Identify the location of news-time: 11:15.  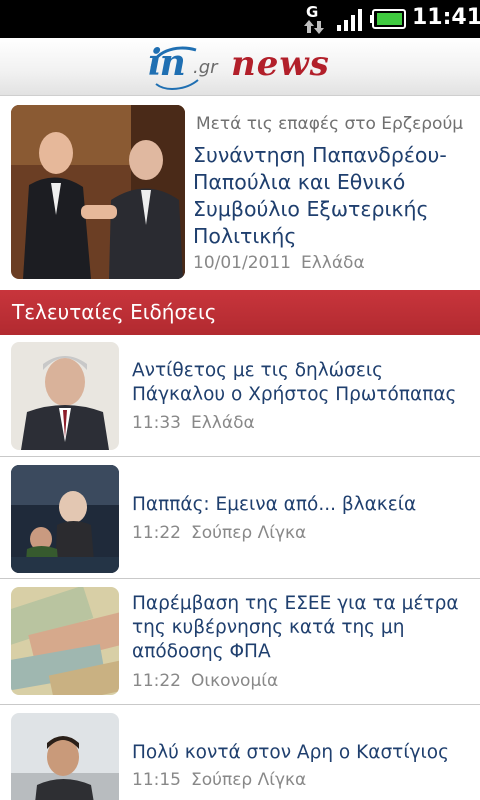
(156, 780).